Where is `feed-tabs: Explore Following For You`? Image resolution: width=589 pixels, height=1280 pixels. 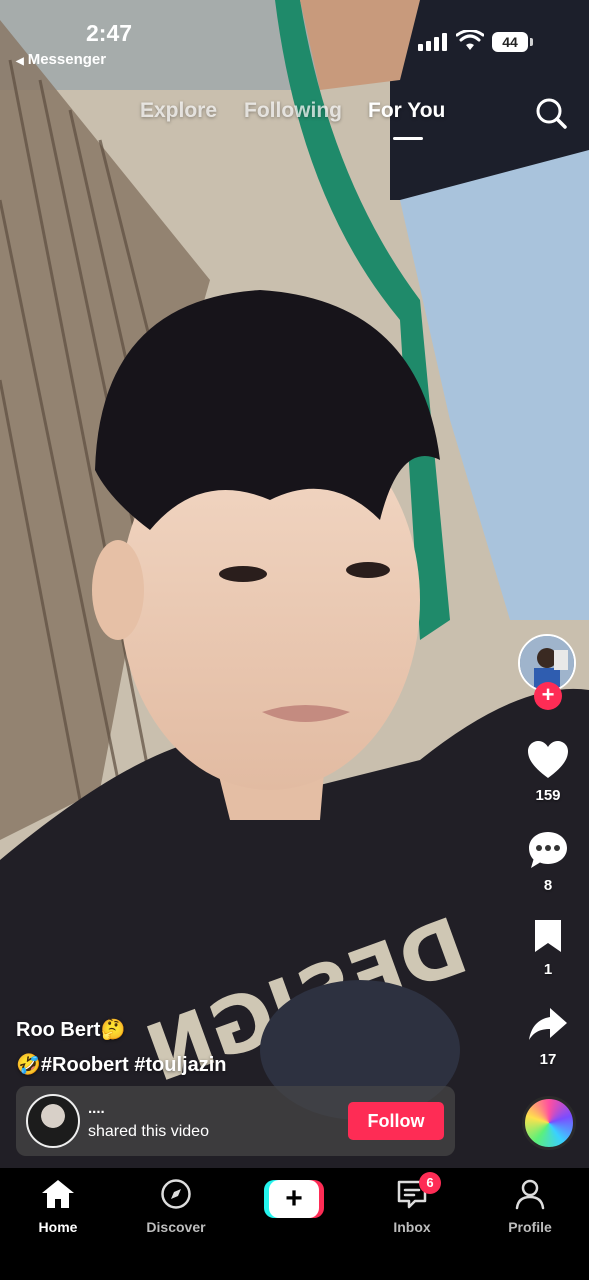 feed-tabs: Explore Following For You is located at coordinates (294, 121).